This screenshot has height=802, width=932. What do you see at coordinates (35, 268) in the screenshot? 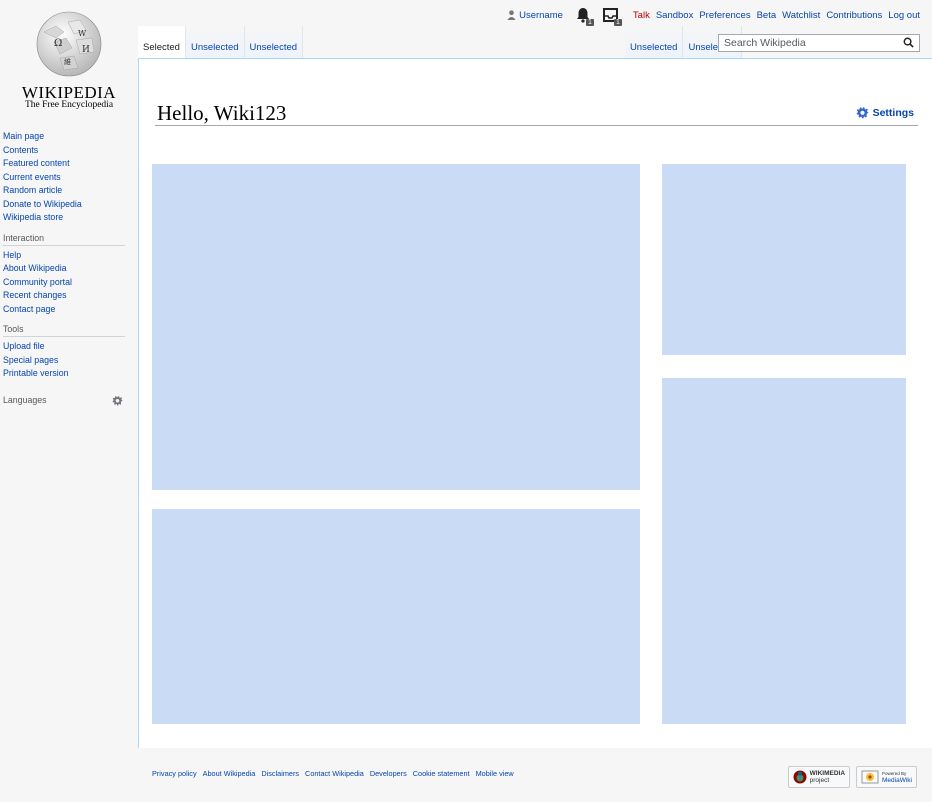
I see `sidebar-link: About Wikipedia` at bounding box center [35, 268].